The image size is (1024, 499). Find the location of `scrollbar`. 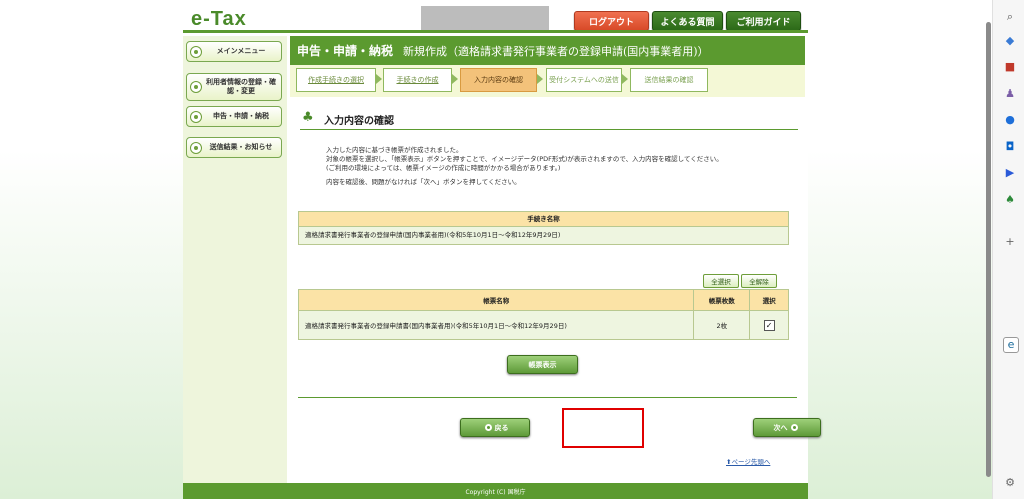

scrollbar is located at coordinates (988, 249).